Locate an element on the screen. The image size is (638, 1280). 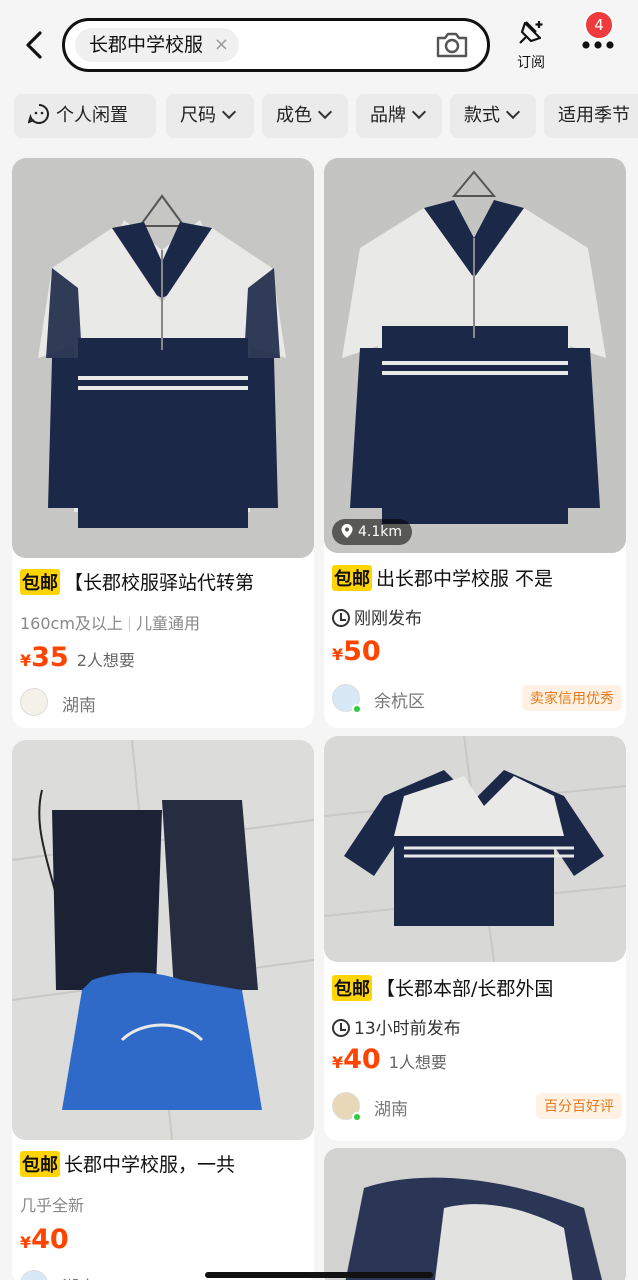
search-query-chip: 长郡中学校服 × is located at coordinates (157, 45).